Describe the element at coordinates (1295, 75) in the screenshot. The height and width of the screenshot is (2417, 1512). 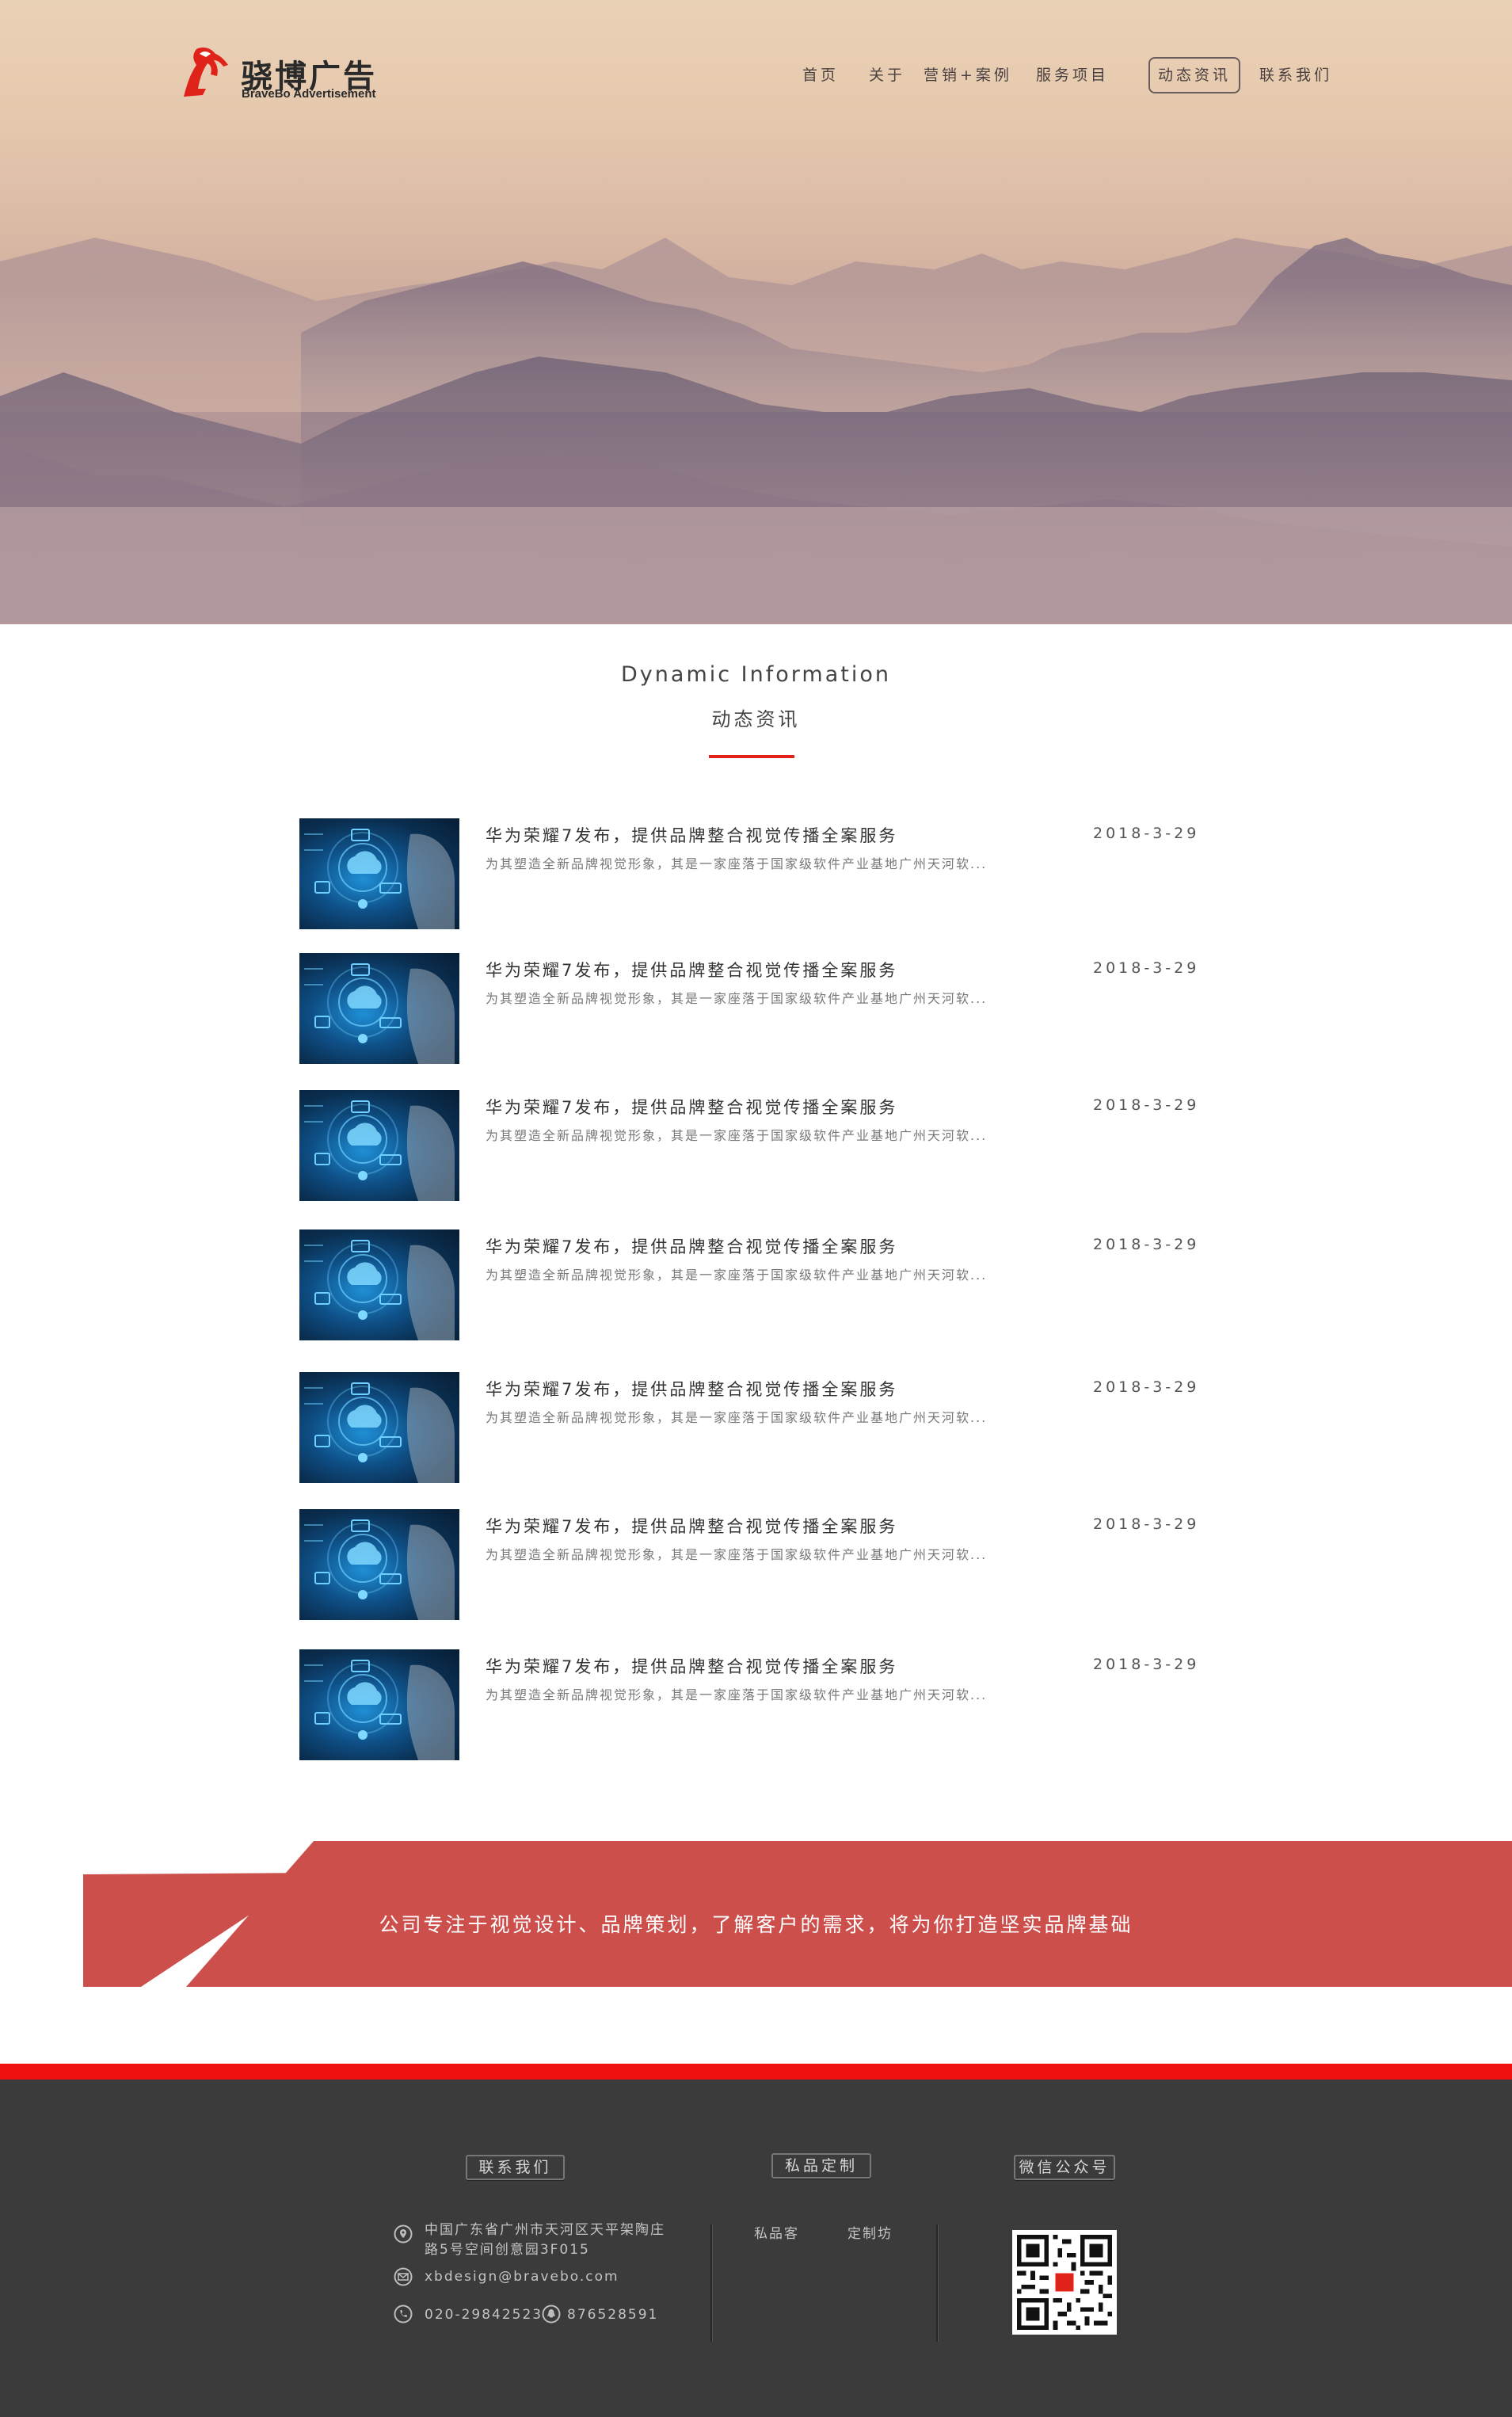
I see `nav-item-contact: 联系我们` at that location.